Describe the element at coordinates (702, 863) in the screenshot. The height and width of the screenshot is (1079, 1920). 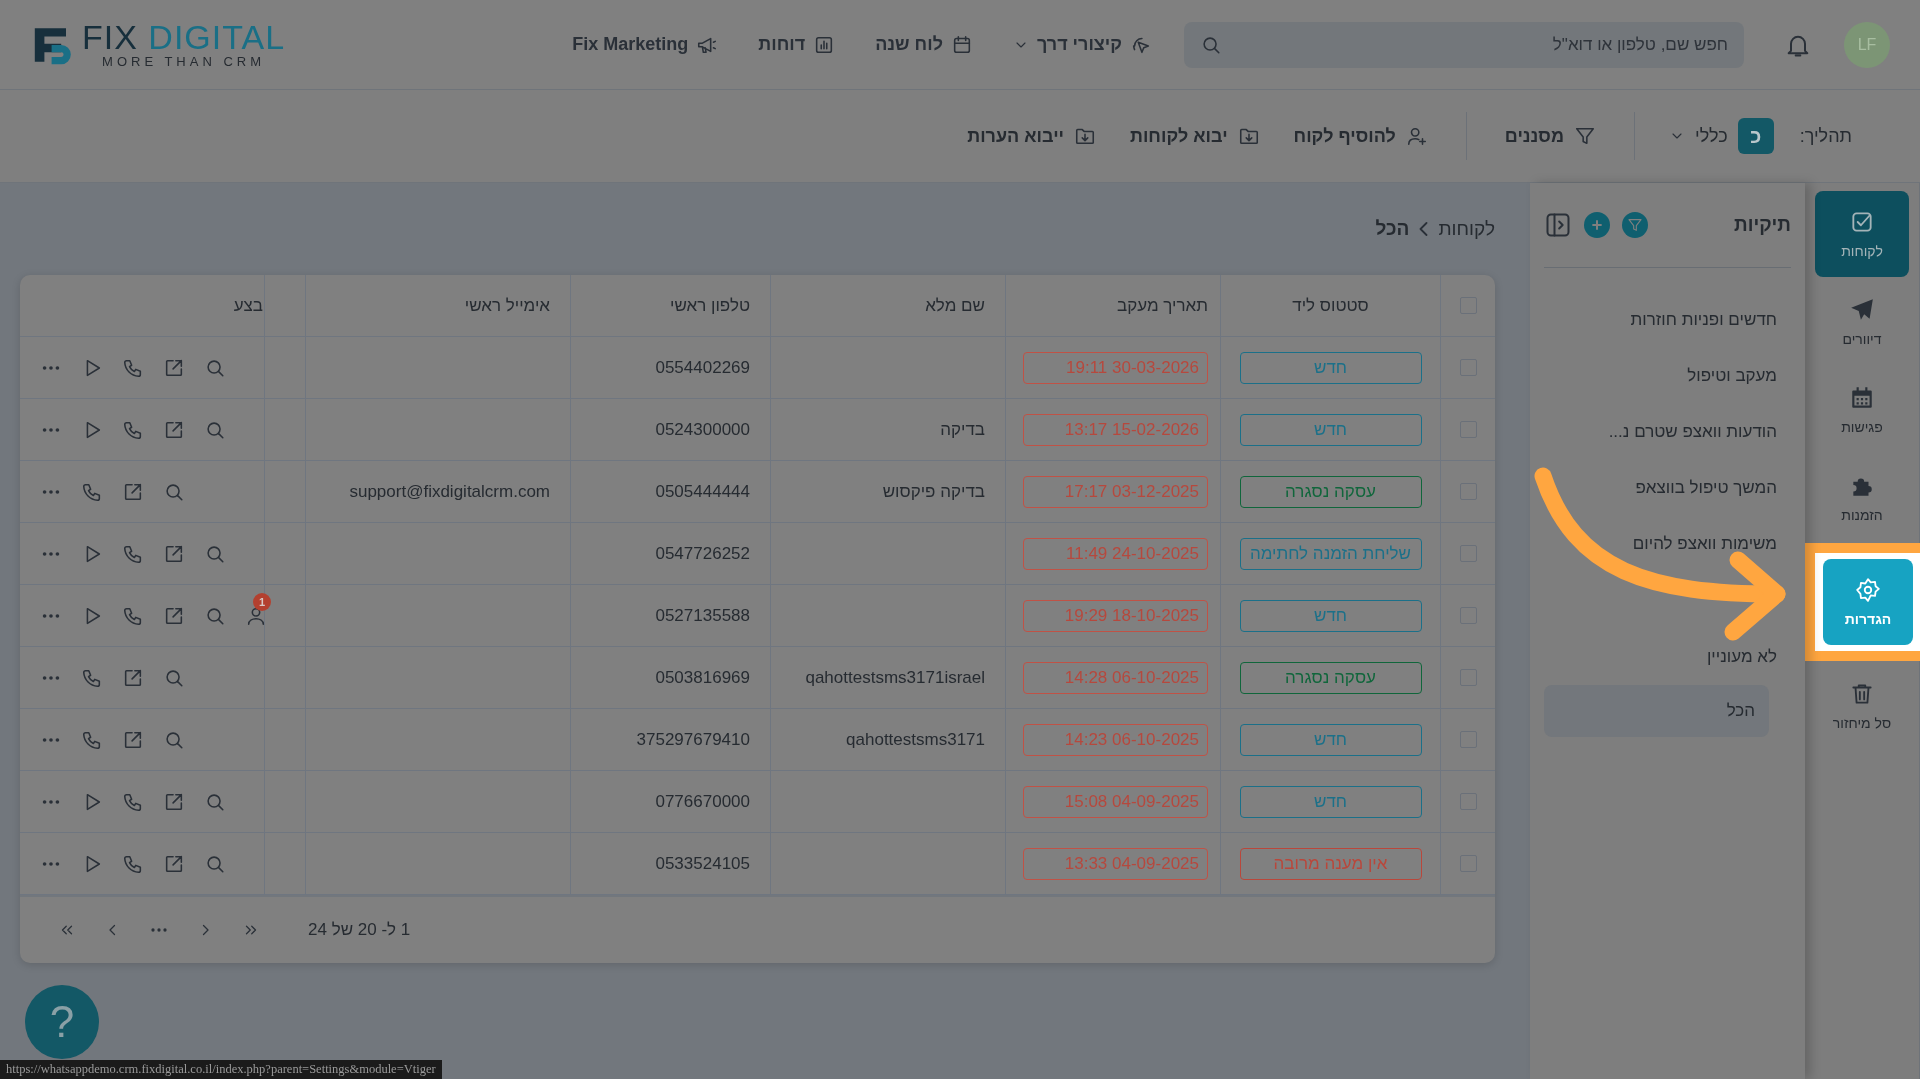
I see `table-cell: 0533524105` at that location.